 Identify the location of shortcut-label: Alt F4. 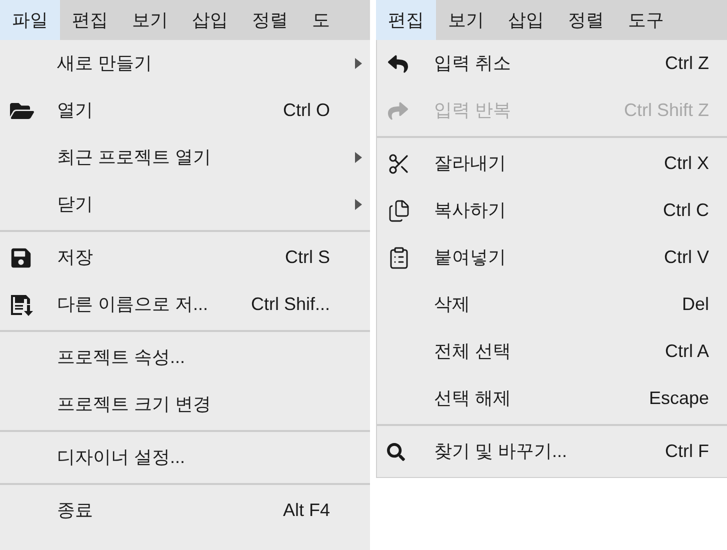
(306, 510).